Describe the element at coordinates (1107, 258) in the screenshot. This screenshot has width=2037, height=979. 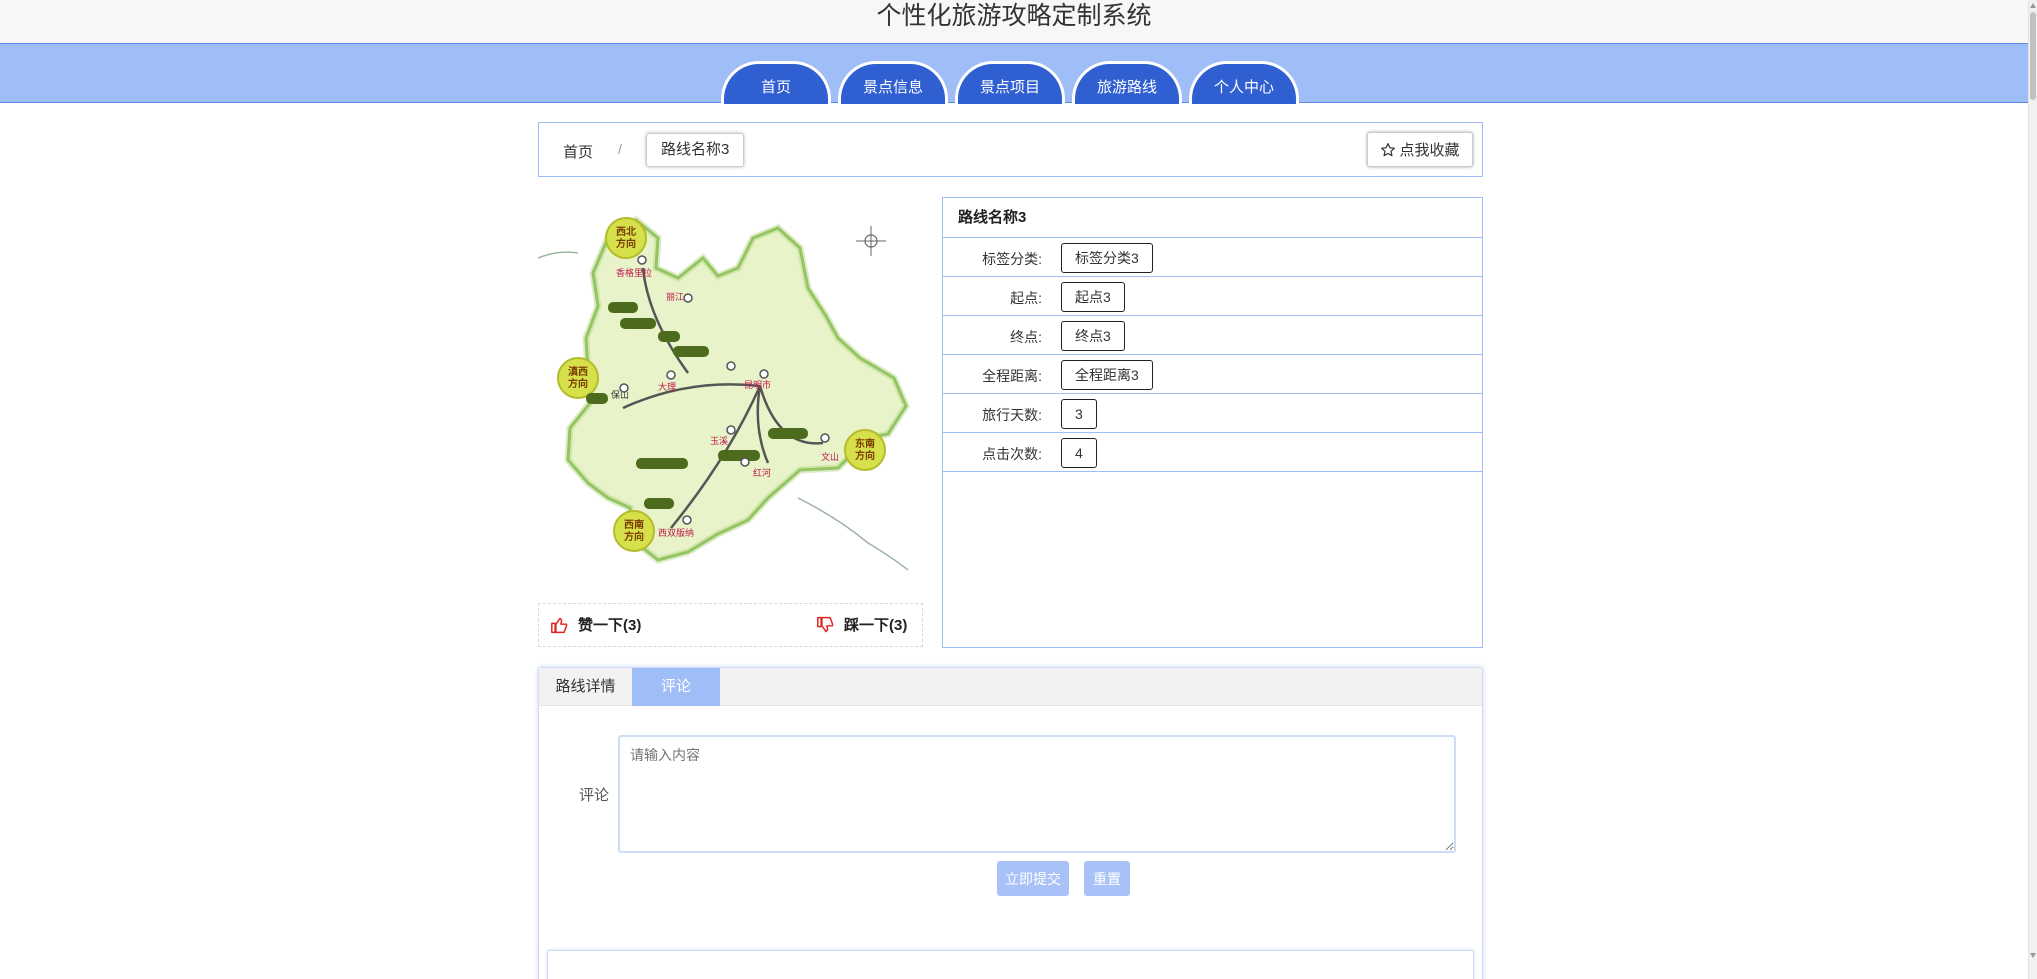
I see `detail-value: 标签分类3` at that location.